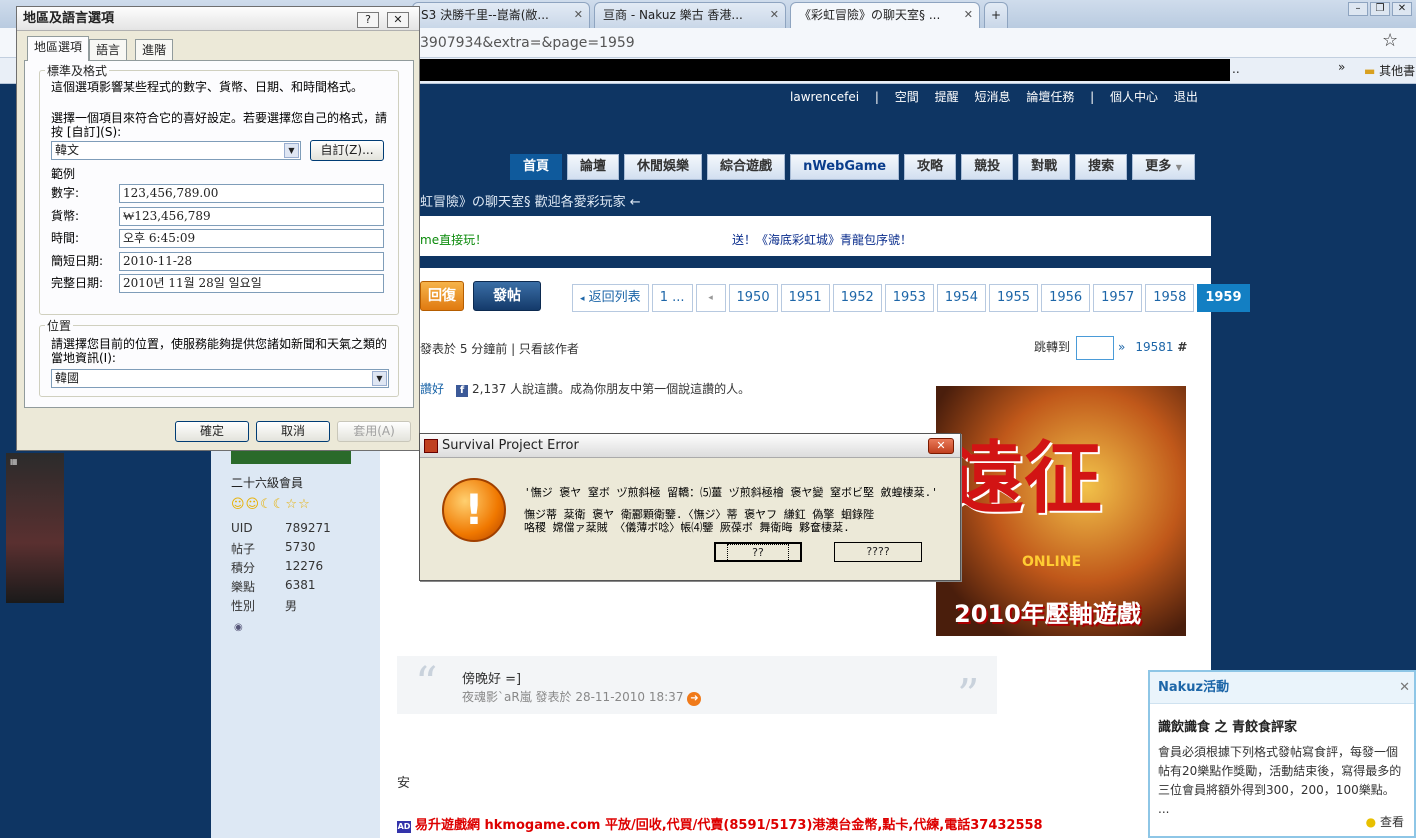 This screenshot has height=838, width=1416. Describe the element at coordinates (1052, 347) in the screenshot. I see `jump-label: 跳轉到` at that location.